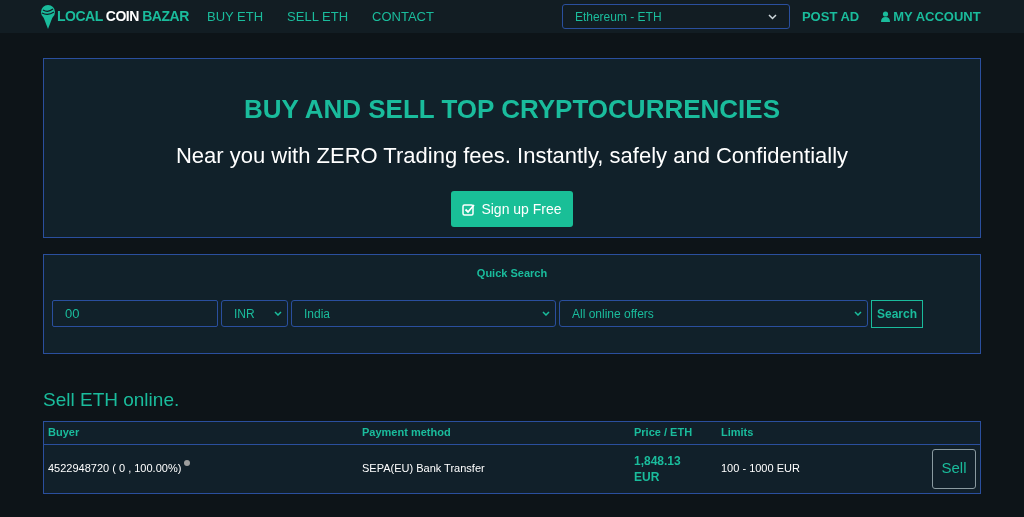 The image size is (1024, 517). Describe the element at coordinates (64, 433) in the screenshot. I see `column-header: Buyer` at that location.